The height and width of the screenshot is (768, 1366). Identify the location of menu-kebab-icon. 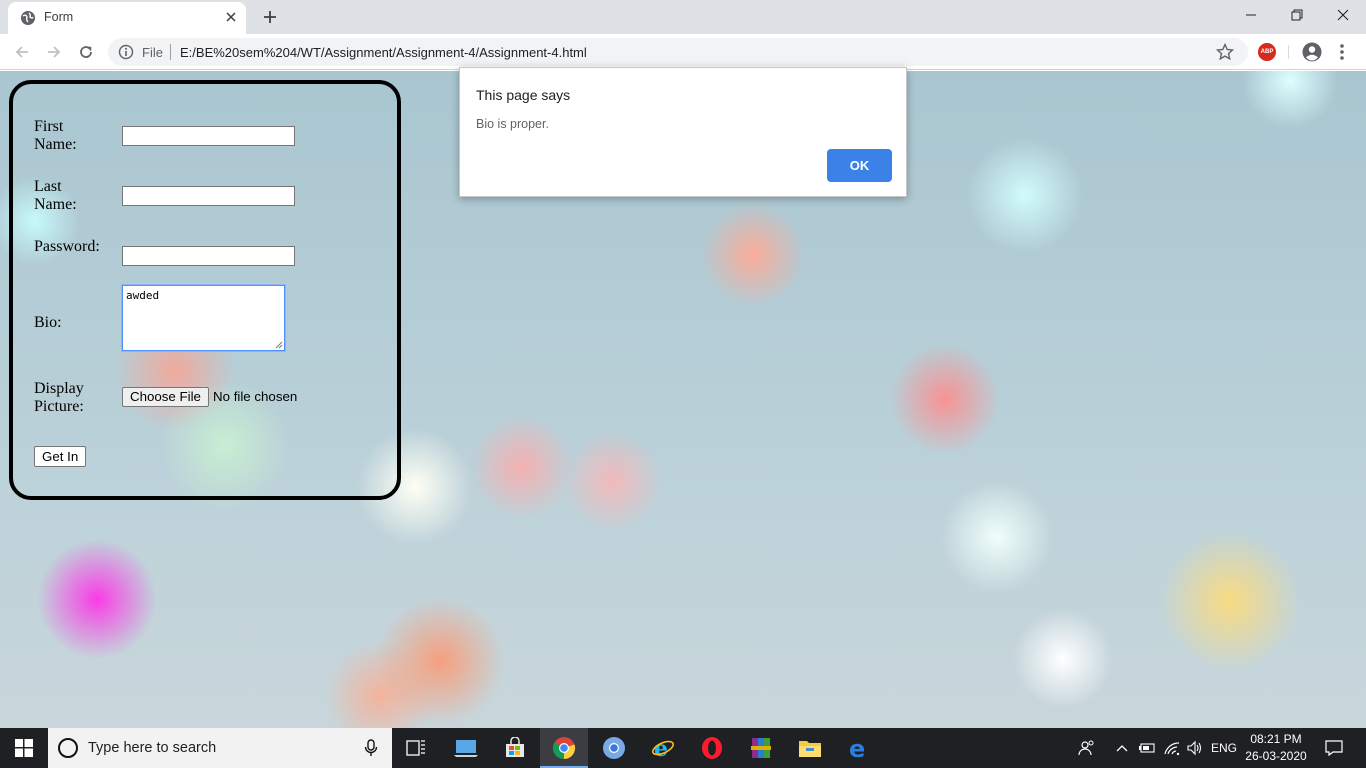
(1342, 52).